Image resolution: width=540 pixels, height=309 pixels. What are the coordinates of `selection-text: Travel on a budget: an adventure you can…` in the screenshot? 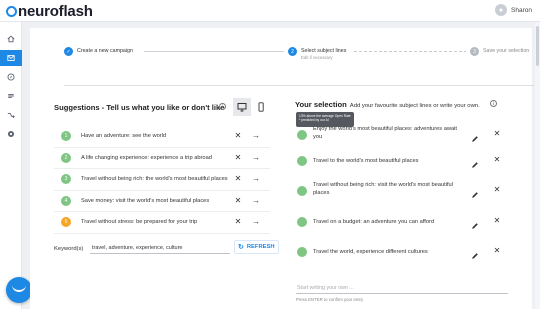 It's located at (374, 221).